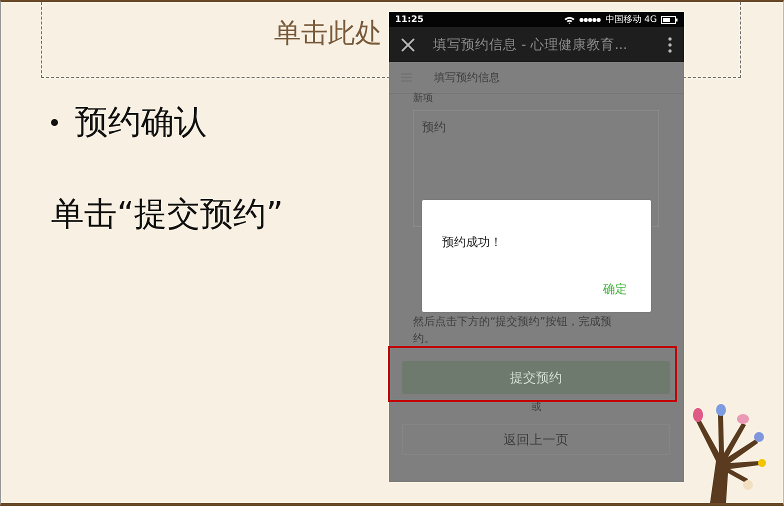 The image size is (784, 508). Describe the element at coordinates (54, 122) in the screenshot. I see `bullet-dot` at that location.